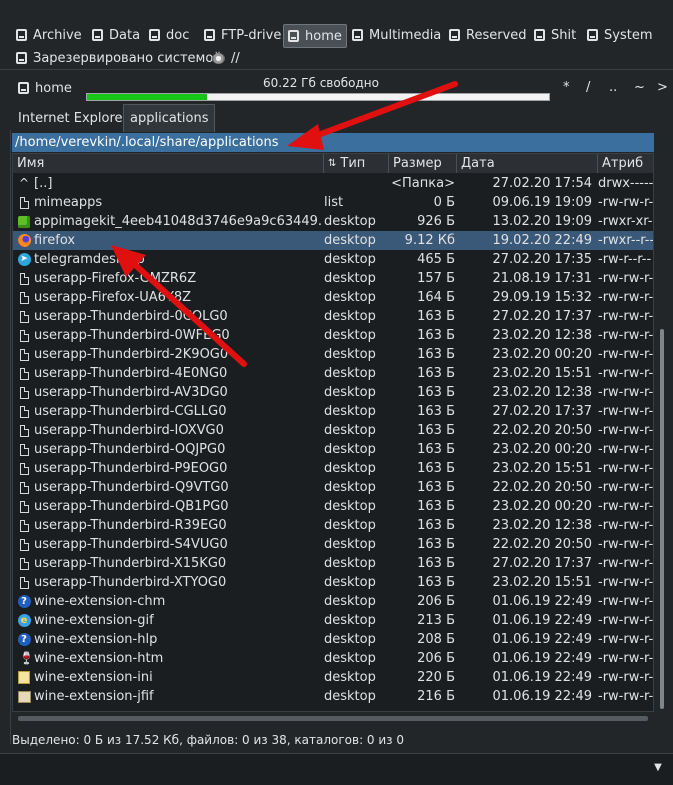 The image size is (673, 785). I want to click on drive-button-data: Data, so click(116, 35).